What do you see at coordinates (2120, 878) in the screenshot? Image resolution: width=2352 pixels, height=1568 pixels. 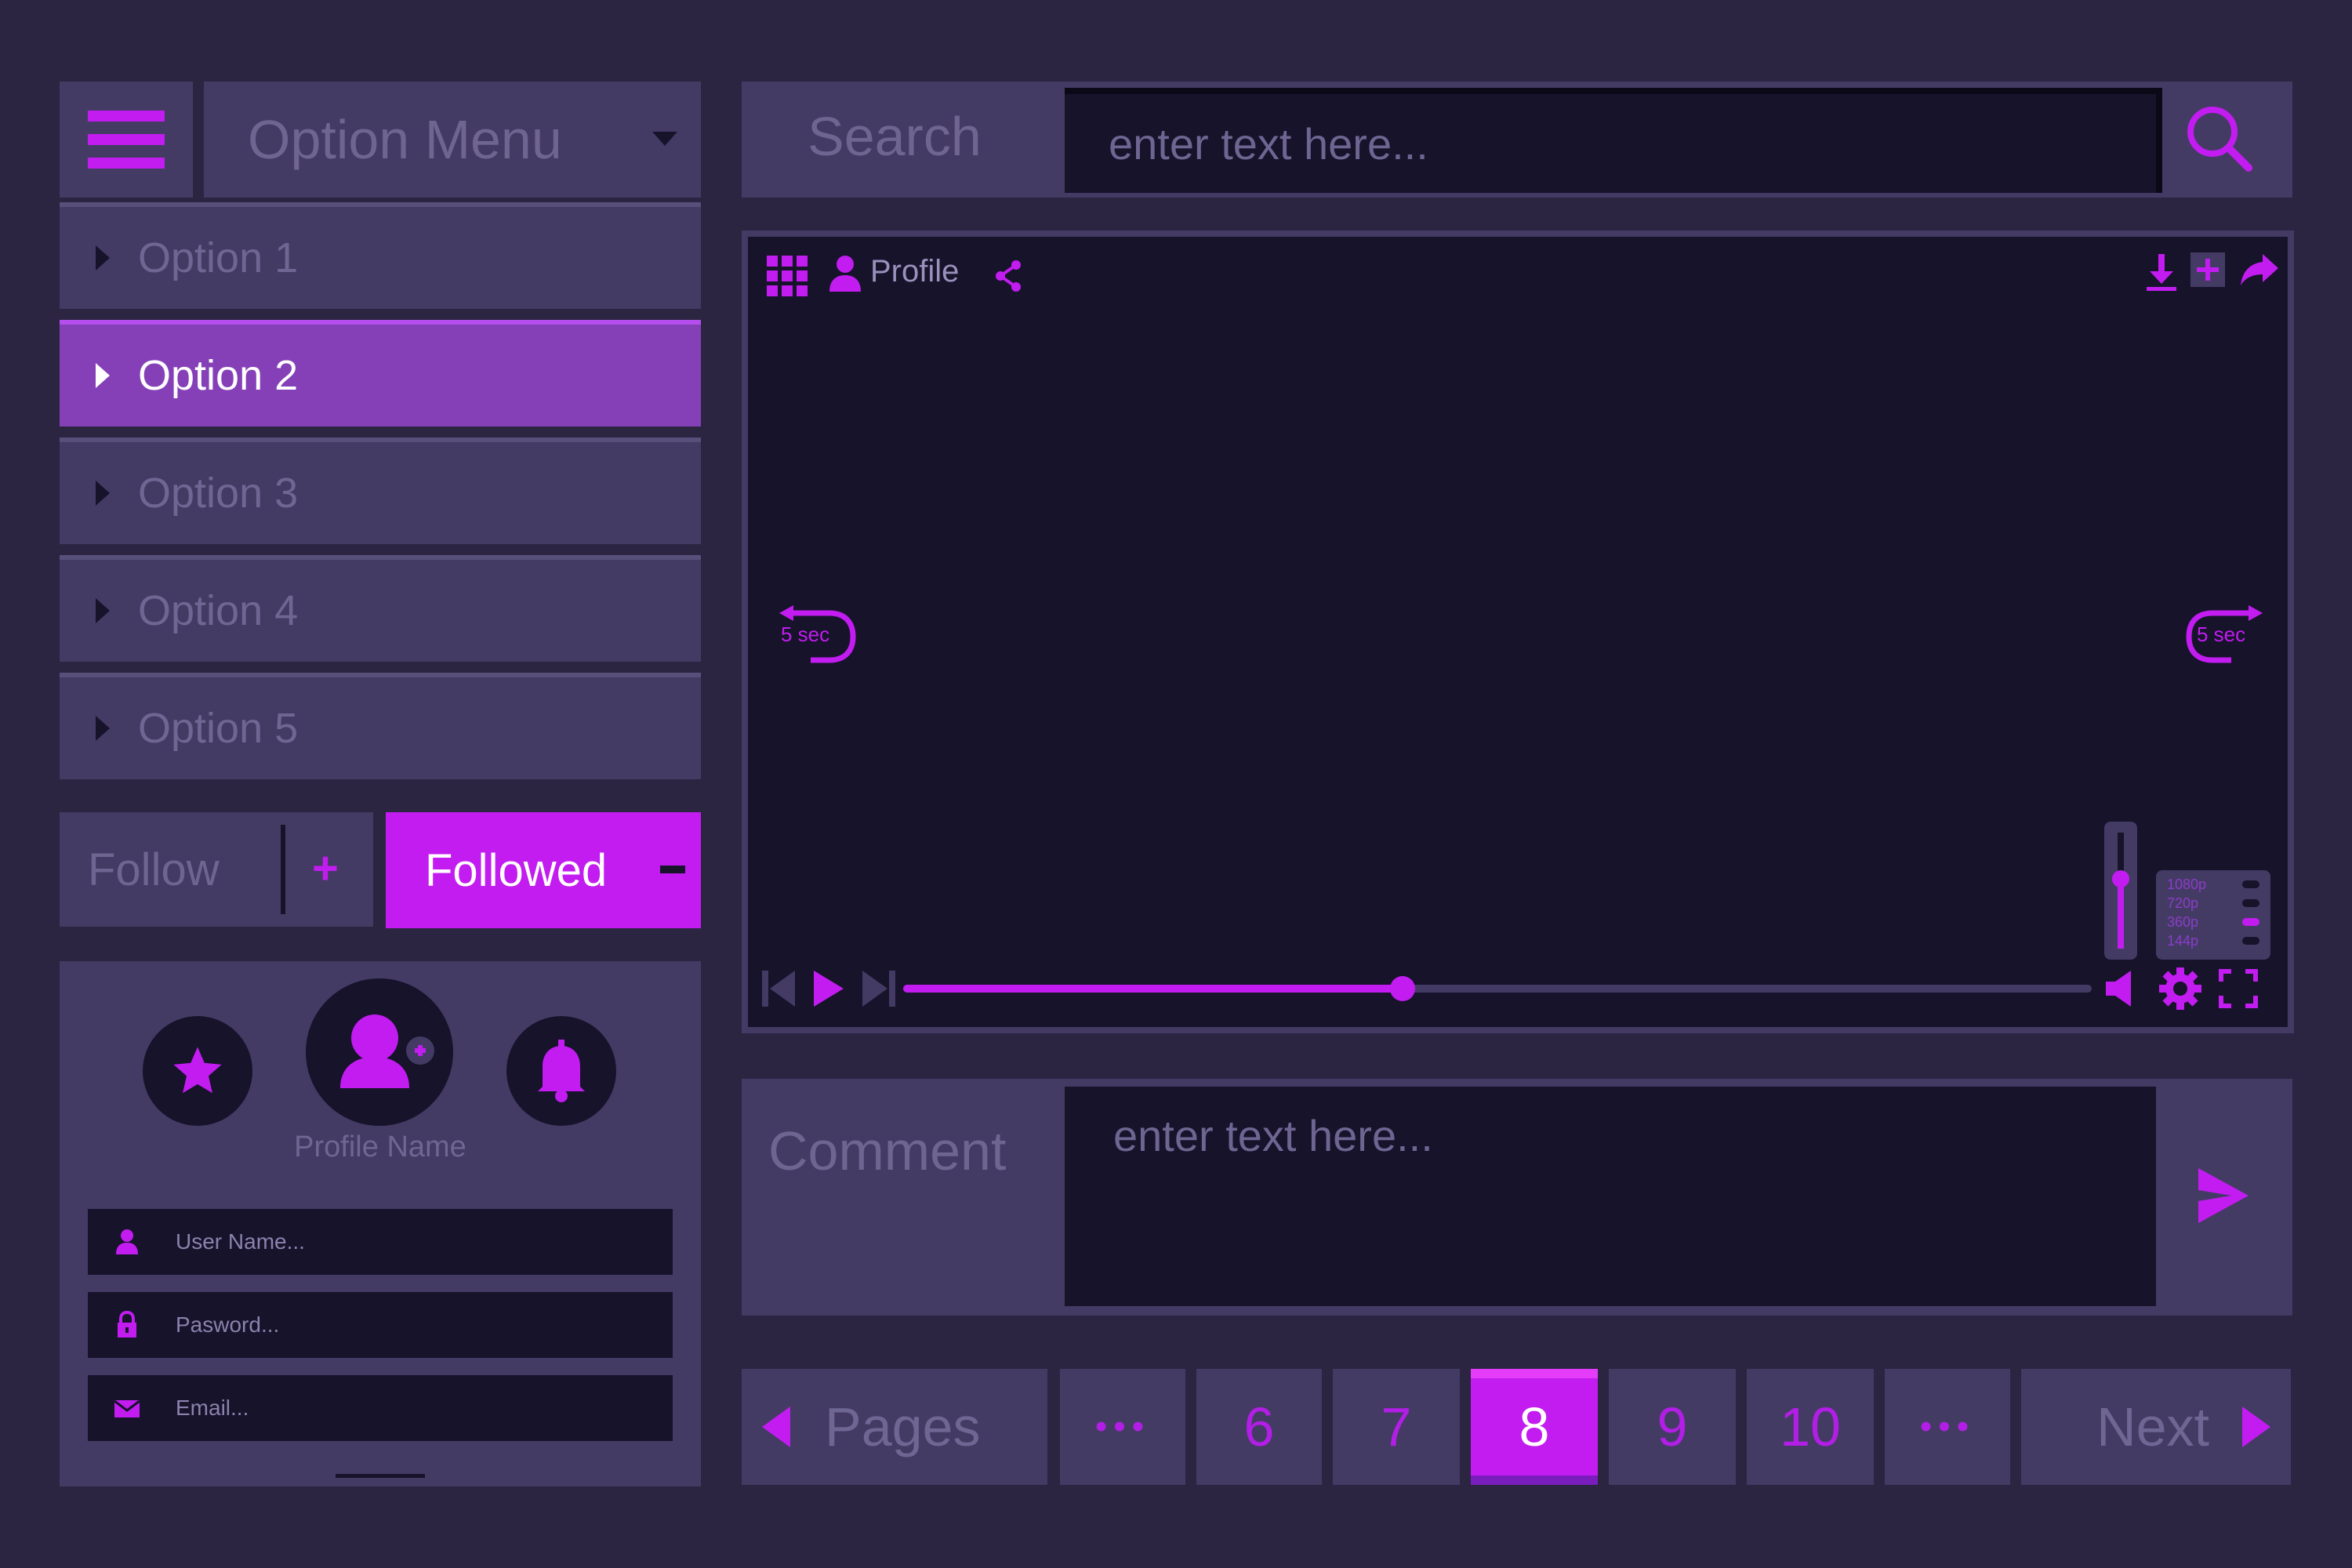 I see `volume-knob` at bounding box center [2120, 878].